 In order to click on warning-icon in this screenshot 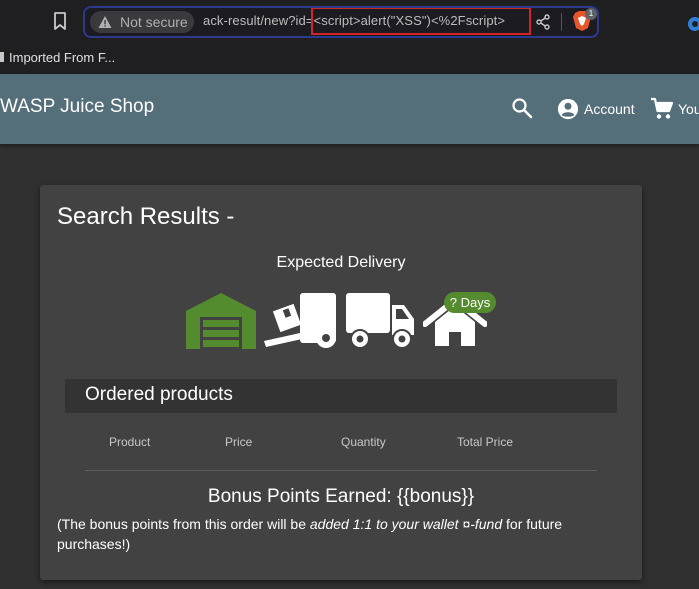, I will do `click(105, 22)`.